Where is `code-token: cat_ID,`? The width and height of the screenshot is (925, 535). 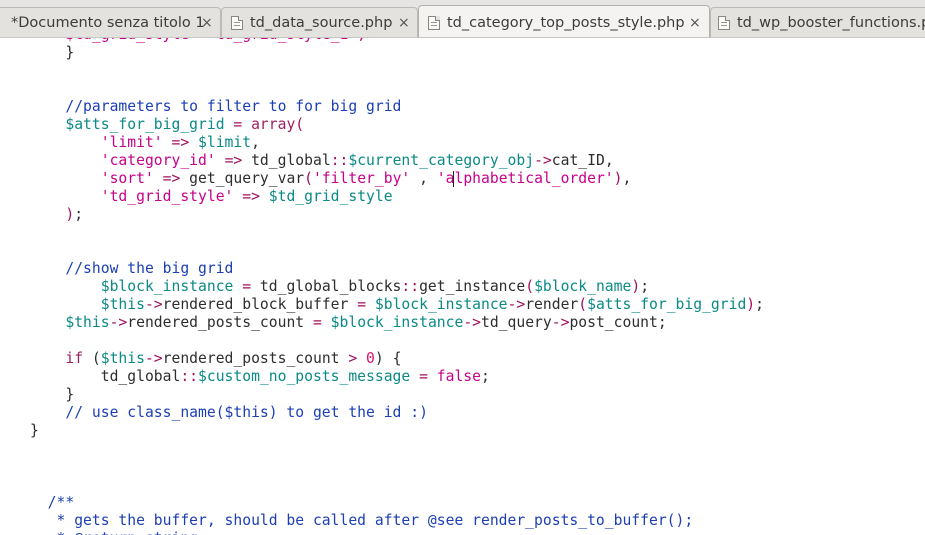
code-token: cat_ID, is located at coordinates (582, 160).